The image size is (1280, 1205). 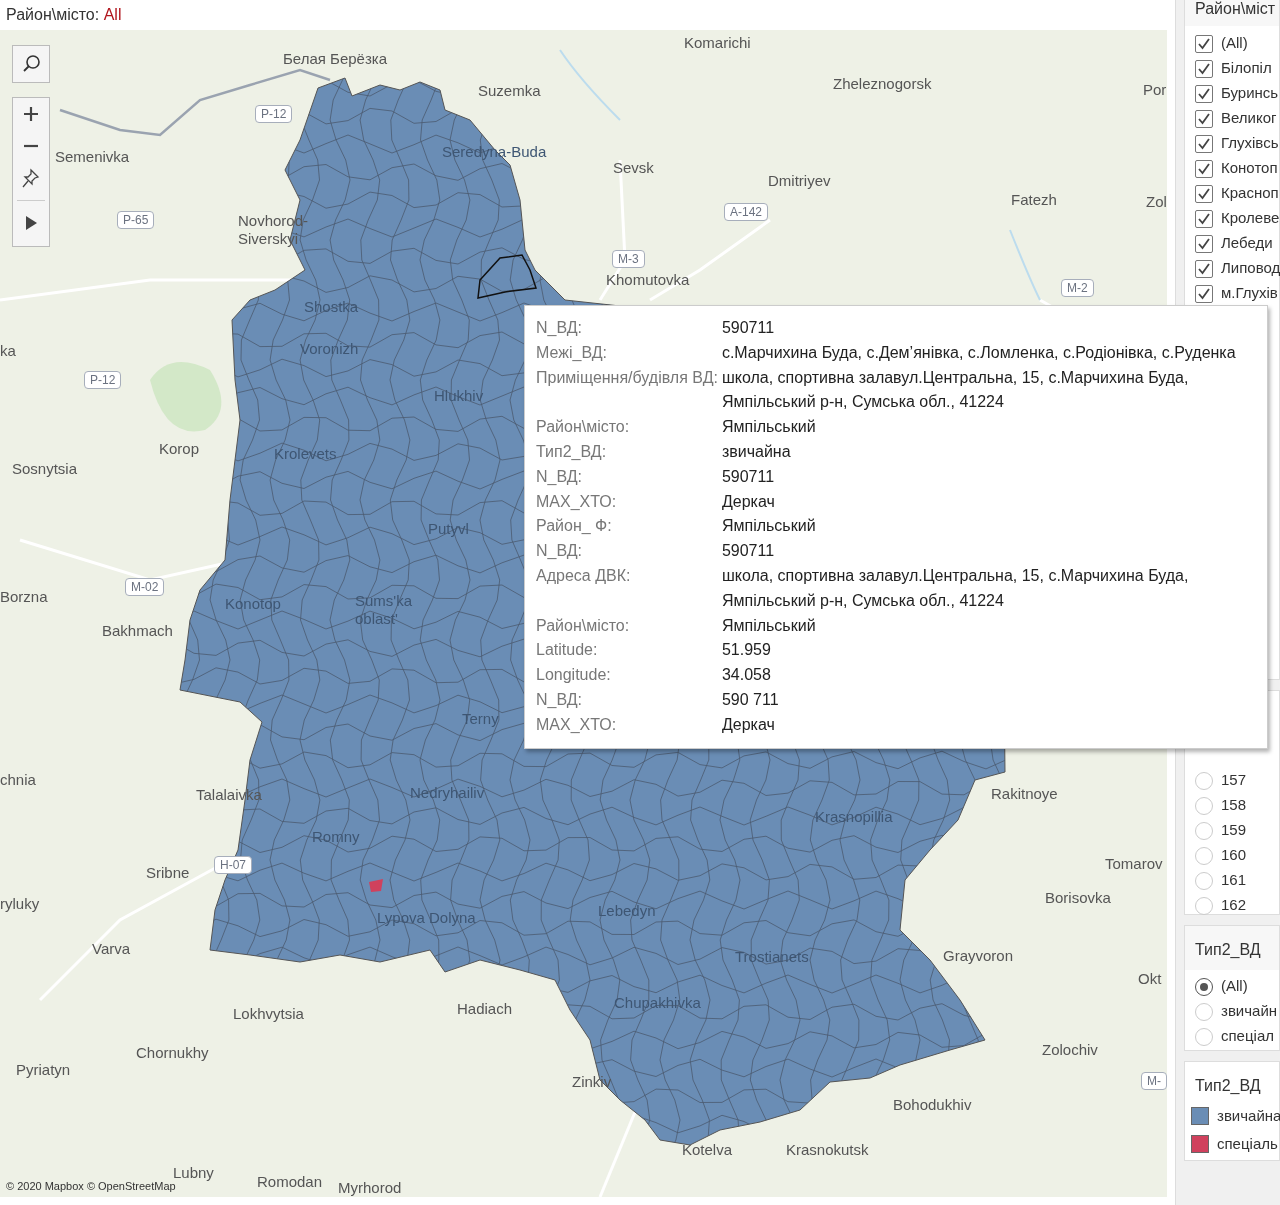 What do you see at coordinates (1034, 200) in the screenshot?
I see `place-label: Fatezh` at bounding box center [1034, 200].